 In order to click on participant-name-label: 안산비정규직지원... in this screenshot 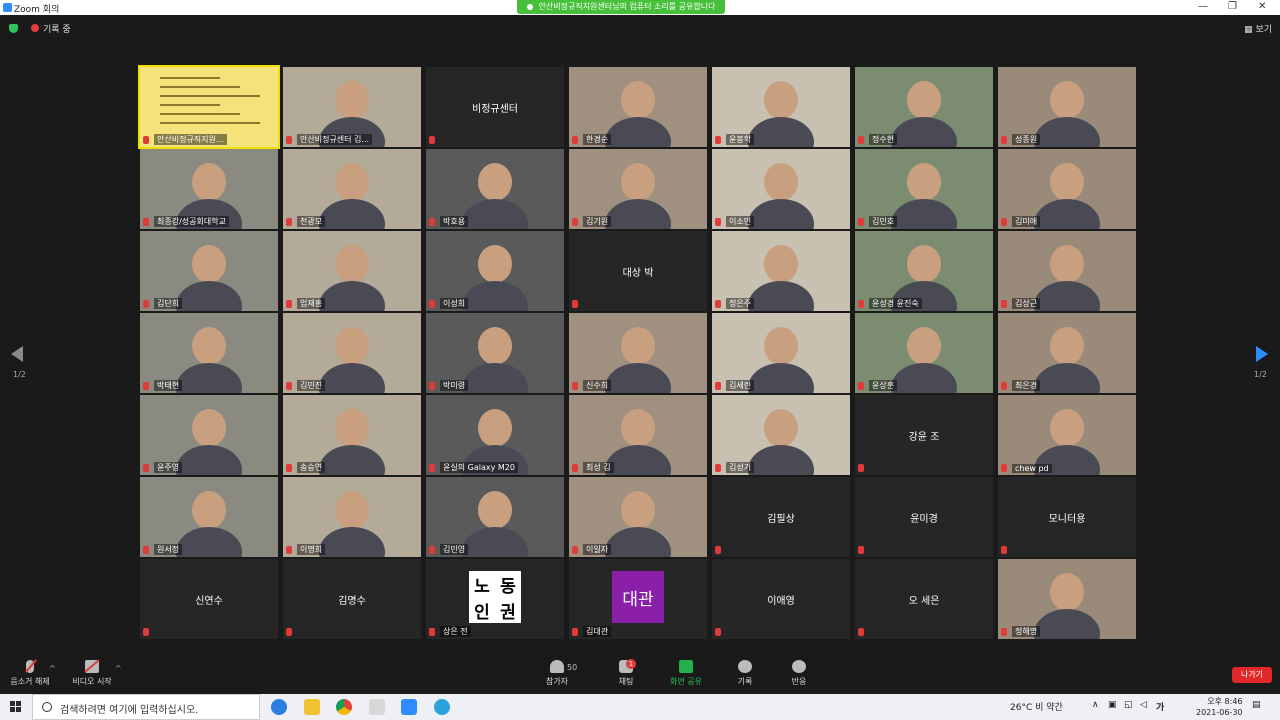, I will do `click(190, 139)`.